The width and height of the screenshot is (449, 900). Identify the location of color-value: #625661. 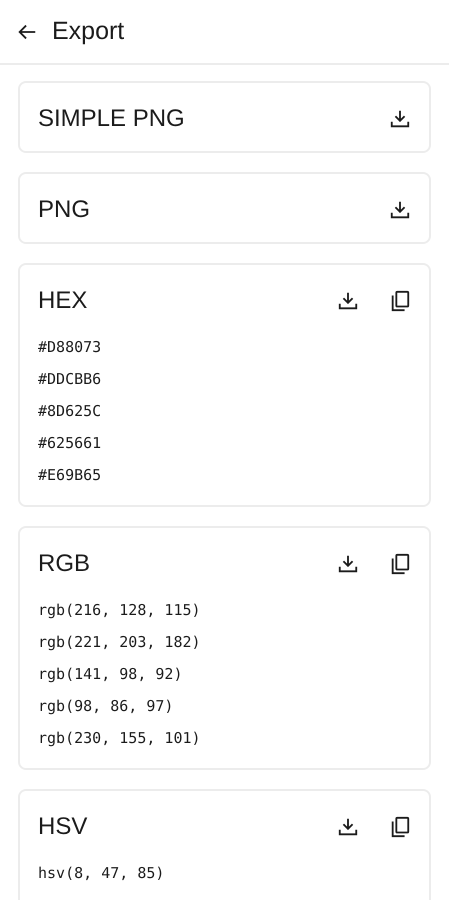
(70, 443).